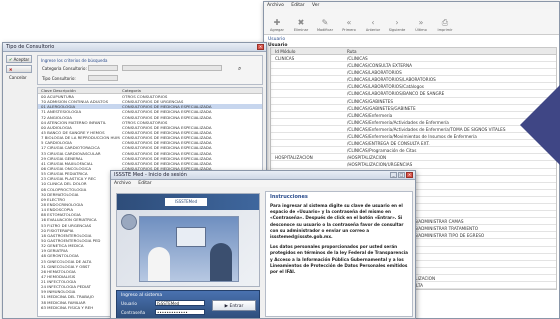 Image resolution: width=560 pixels, height=319 pixels. Describe the element at coordinates (450, 51) in the screenshot. I see `grid-header-route: Ruta` at that location.